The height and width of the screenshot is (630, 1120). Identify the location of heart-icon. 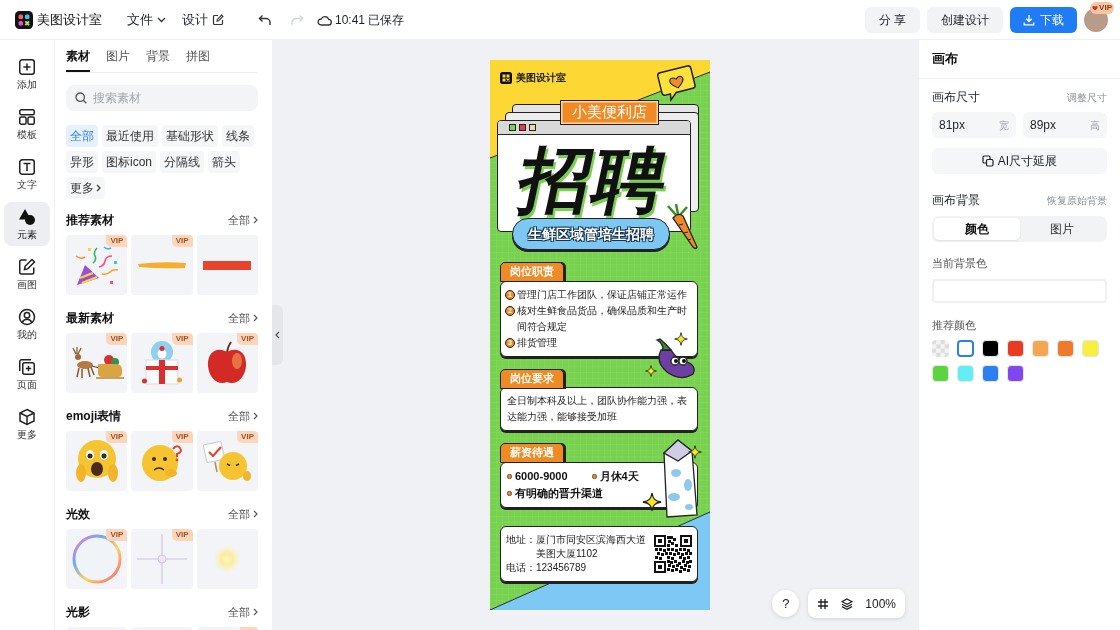
(1095, 7).